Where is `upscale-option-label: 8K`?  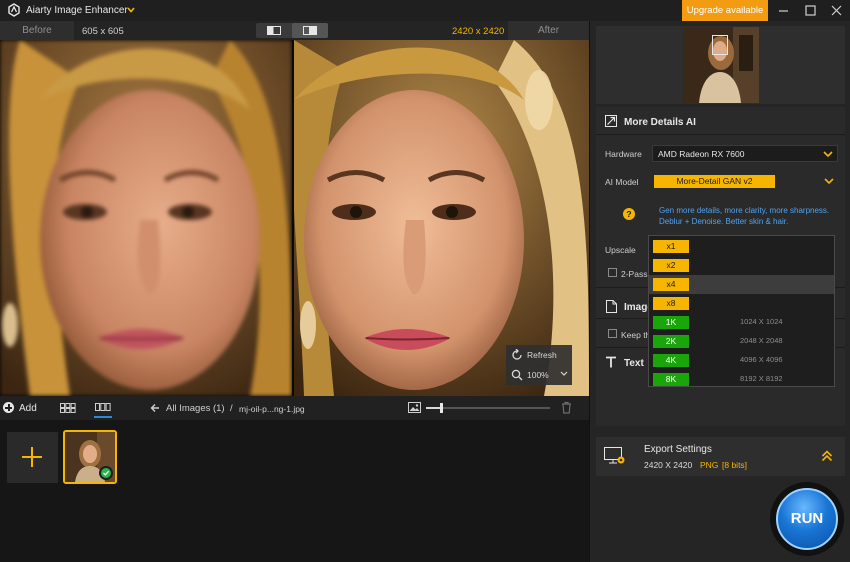
upscale-option-label: 8K is located at coordinates (671, 379).